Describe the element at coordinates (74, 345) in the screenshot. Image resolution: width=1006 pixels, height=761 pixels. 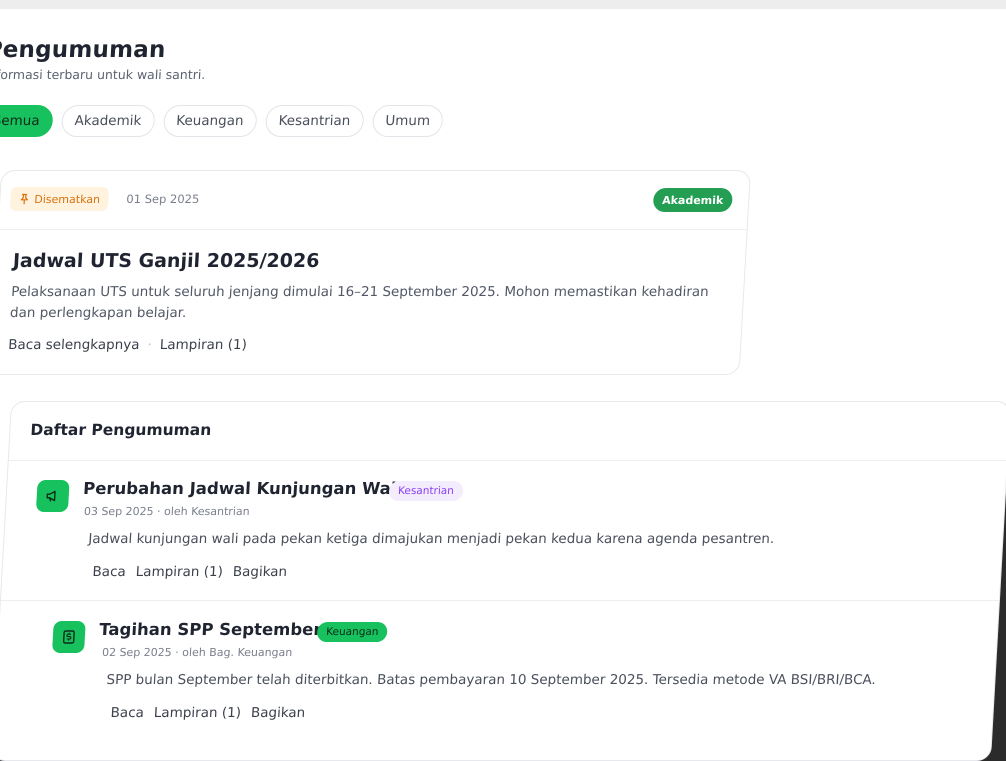
I see `read-more-link: Baca selengkapnya` at that location.